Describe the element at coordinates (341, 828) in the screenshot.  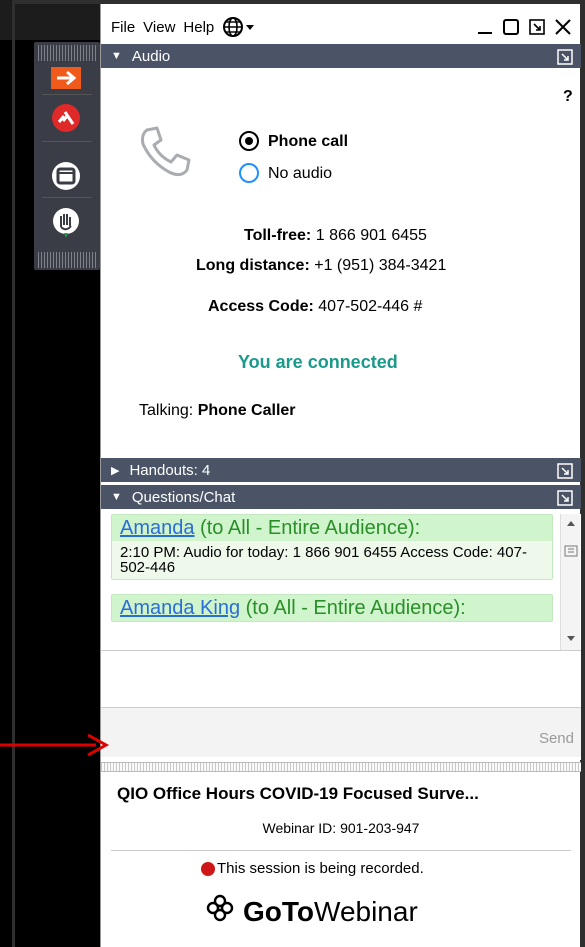
I see `webinar-id: Webinar ID: 901-203-947` at that location.